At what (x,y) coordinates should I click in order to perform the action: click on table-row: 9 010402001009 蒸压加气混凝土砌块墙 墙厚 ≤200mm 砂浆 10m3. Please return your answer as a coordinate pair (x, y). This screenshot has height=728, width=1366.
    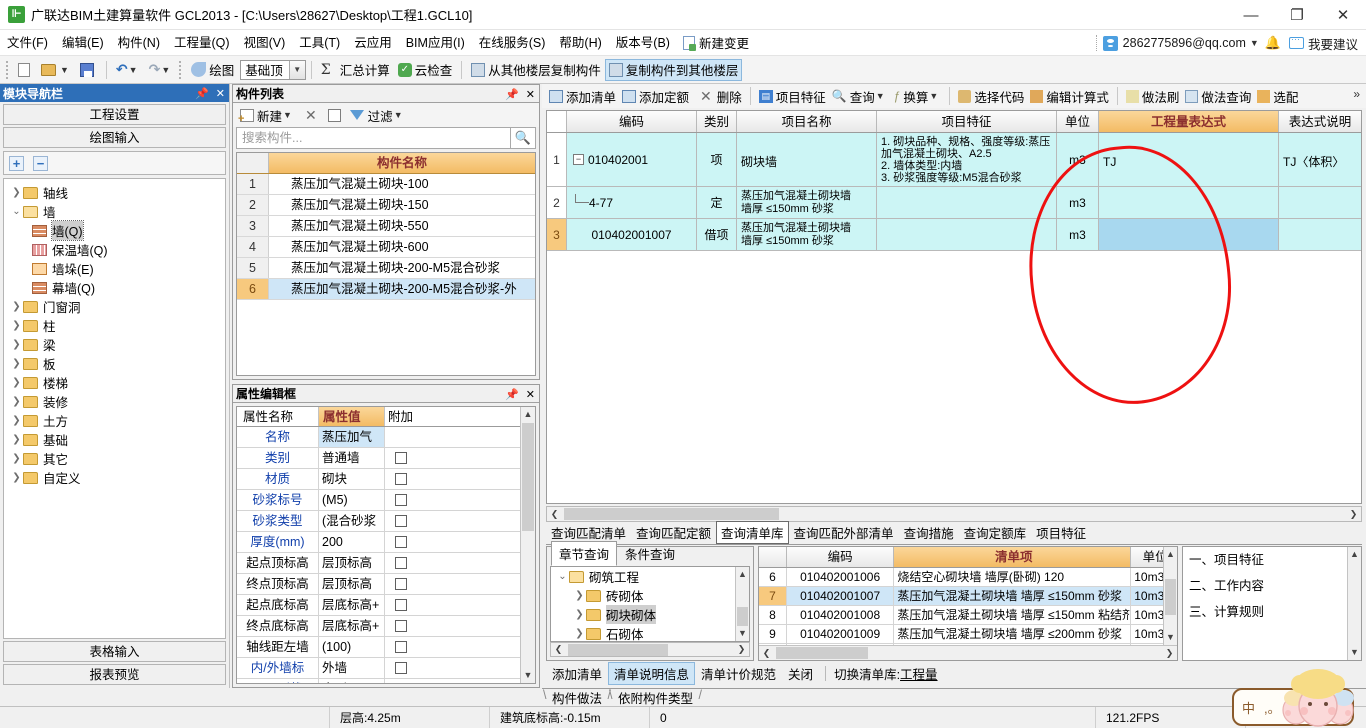
    Looking at the image, I should click on (968, 634).